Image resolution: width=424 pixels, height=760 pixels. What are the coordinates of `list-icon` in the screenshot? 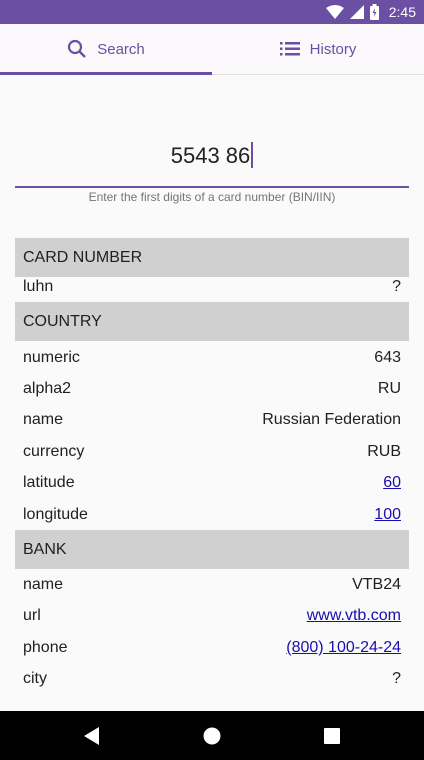 It's located at (289, 49).